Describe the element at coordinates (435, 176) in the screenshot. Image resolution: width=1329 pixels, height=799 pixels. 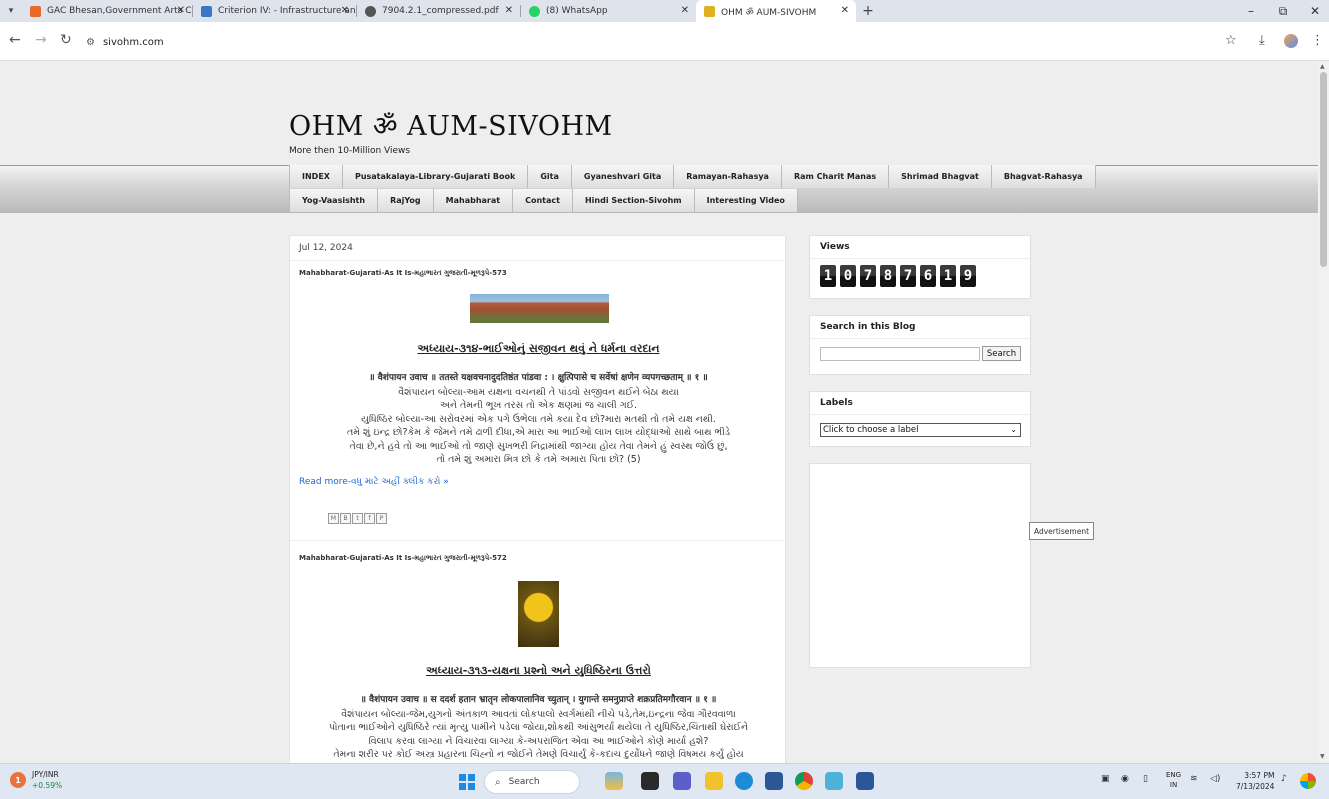
I see `tab-library: Pusatakalaya-Library-Gujarati Book` at that location.